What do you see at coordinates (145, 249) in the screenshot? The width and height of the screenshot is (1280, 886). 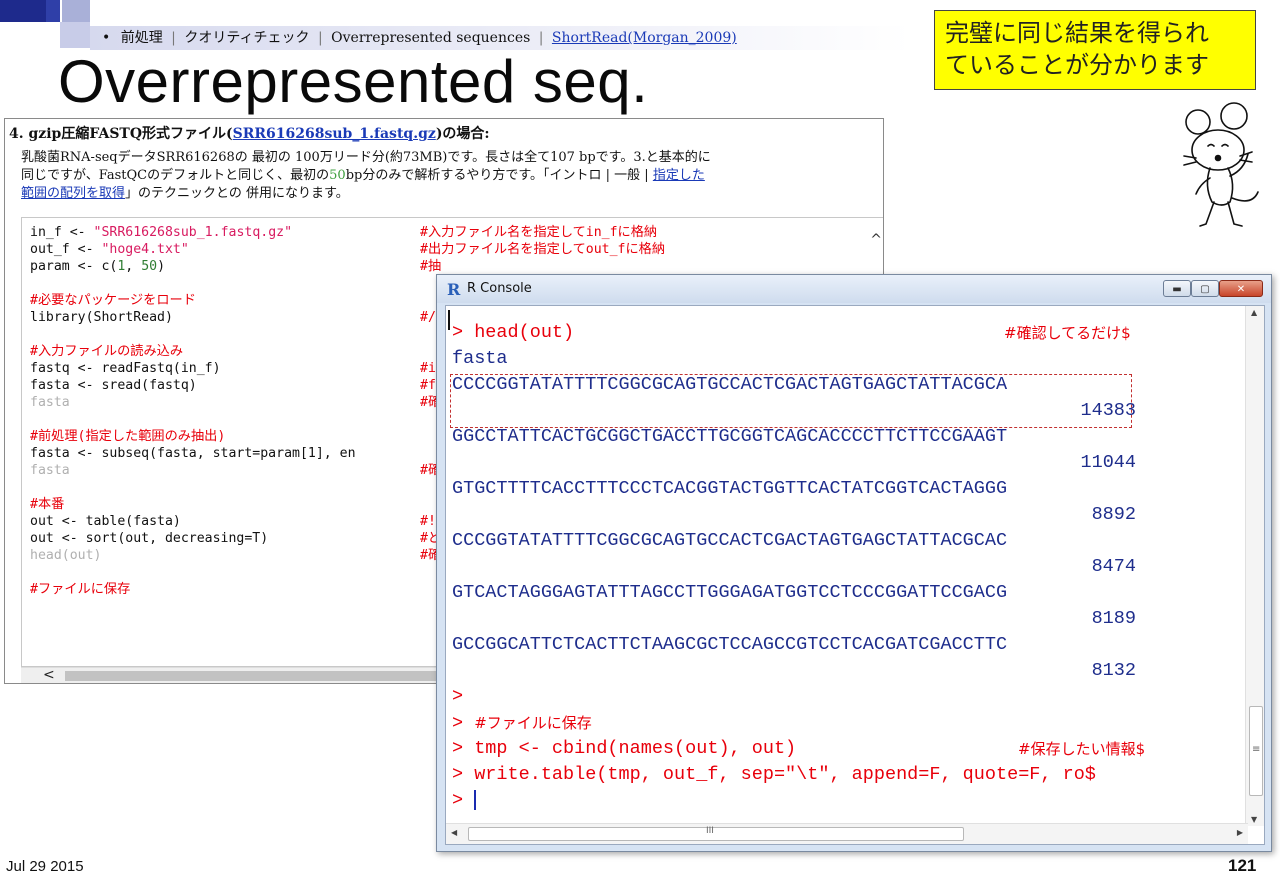 I see `code-token: "hoge4.txt"` at bounding box center [145, 249].